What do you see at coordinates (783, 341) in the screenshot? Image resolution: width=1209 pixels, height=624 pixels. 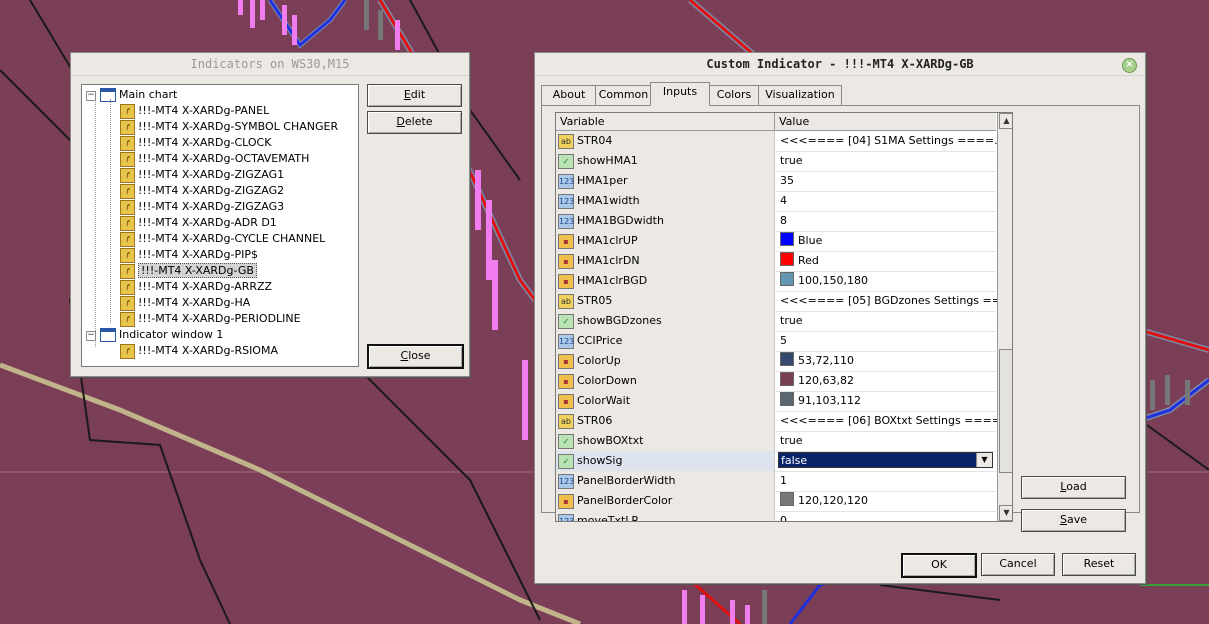 I see `row-value: 5` at bounding box center [783, 341].